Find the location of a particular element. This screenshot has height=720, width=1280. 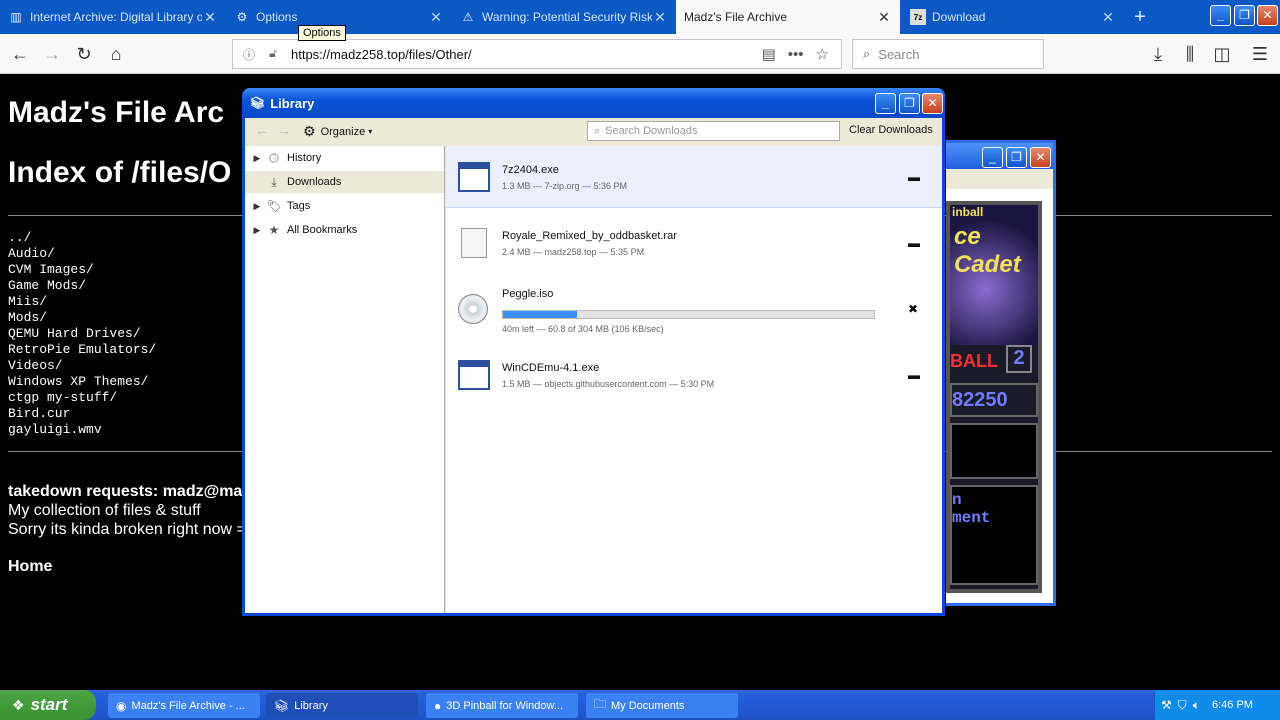

file-link: Mods/ is located at coordinates (82, 318).